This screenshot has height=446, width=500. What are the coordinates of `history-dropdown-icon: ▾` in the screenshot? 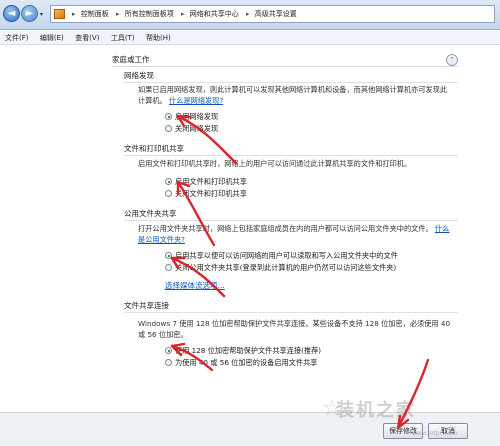 It's located at (41, 14).